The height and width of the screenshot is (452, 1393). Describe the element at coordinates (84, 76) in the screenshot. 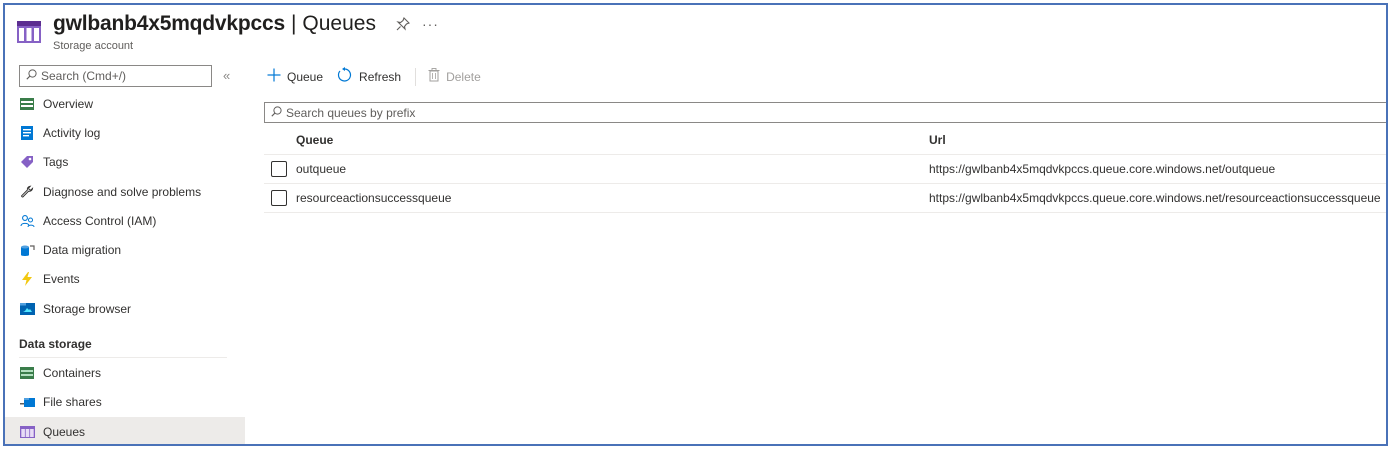

I see `sidebar-search-placeholder: Search (Cmd+/)` at that location.